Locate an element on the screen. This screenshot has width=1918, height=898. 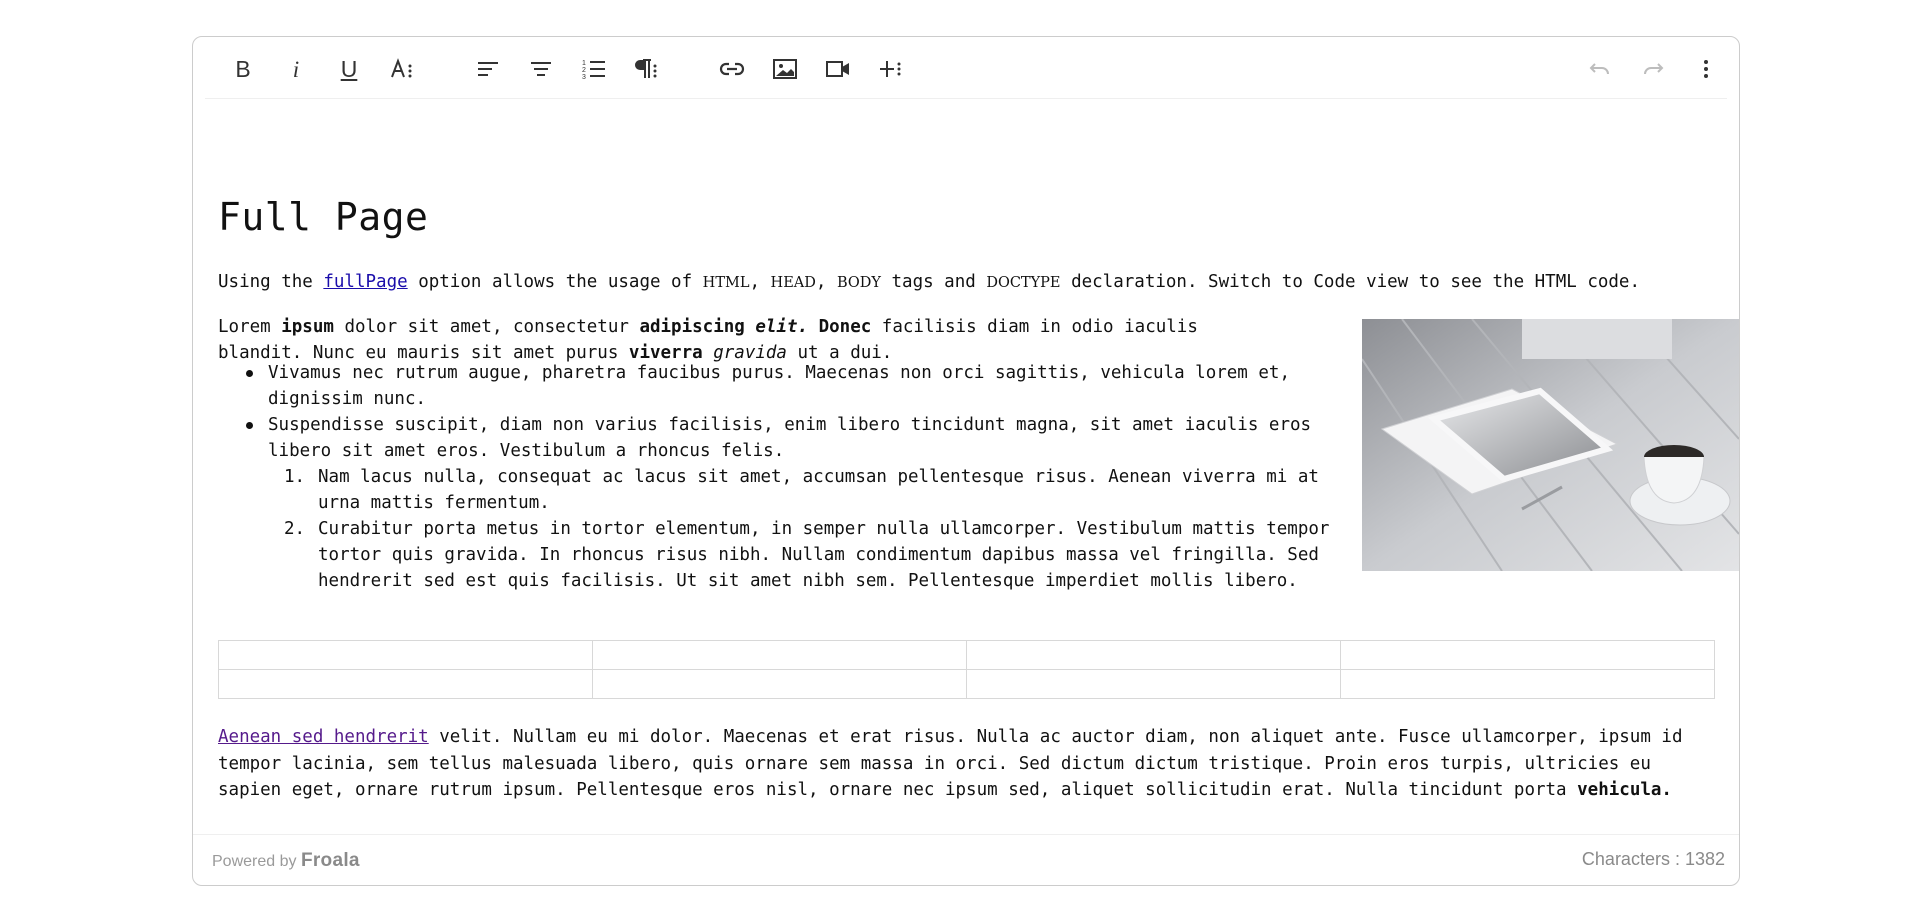
list-number: 2. is located at coordinates (295, 529).